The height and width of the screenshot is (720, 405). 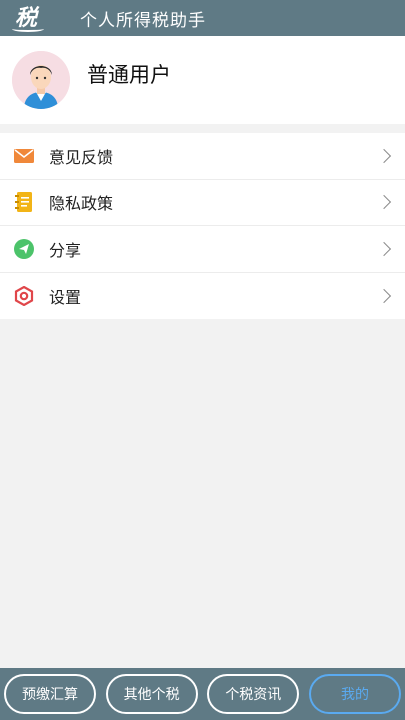 I want to click on menu-label: 意见反馈, so click(x=81, y=157).